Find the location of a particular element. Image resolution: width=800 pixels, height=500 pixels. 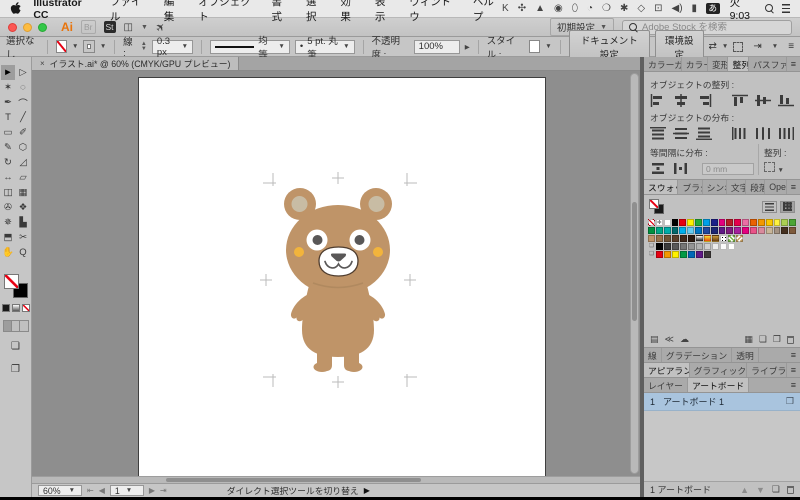

tab-stroke-0: 線 is located at coordinates (653, 355).